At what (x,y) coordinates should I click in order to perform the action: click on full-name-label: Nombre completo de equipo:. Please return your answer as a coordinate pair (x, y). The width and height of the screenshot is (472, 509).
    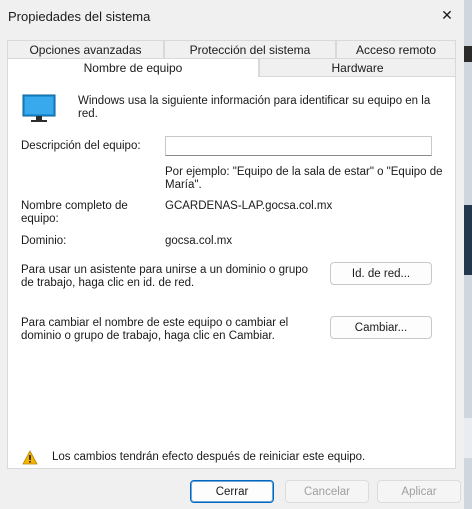
    Looking at the image, I should click on (74, 212).